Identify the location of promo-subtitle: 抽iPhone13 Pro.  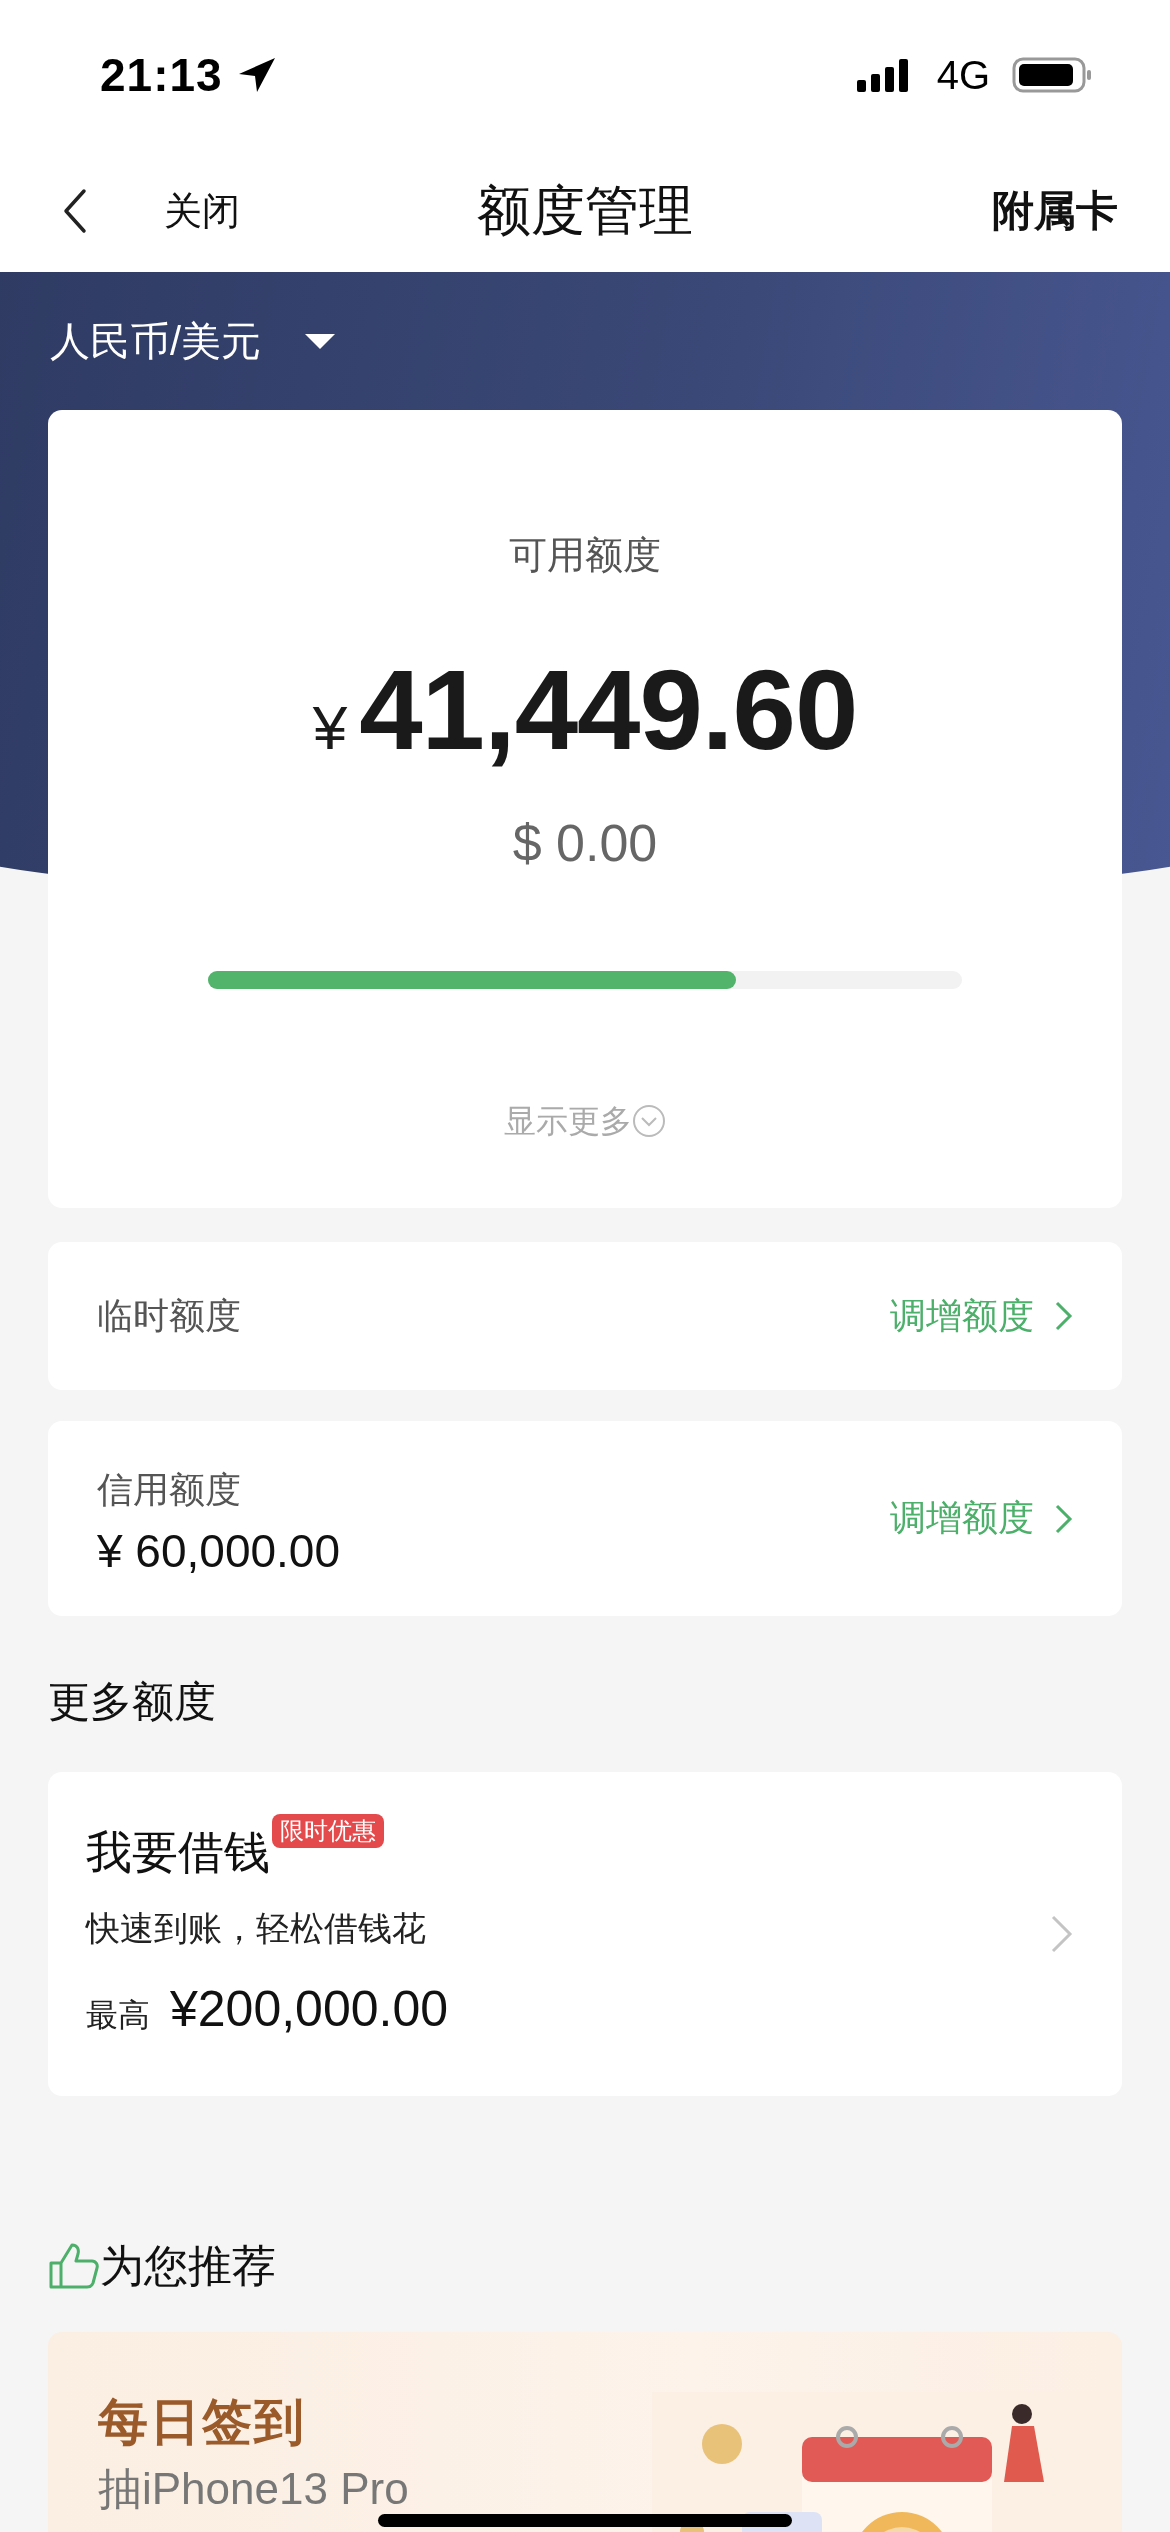
(253, 2489).